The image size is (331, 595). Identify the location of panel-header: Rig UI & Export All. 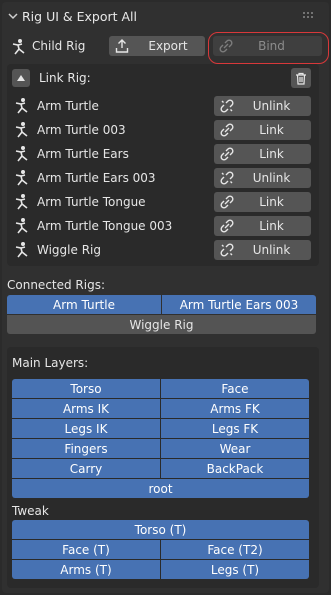
(165, 16).